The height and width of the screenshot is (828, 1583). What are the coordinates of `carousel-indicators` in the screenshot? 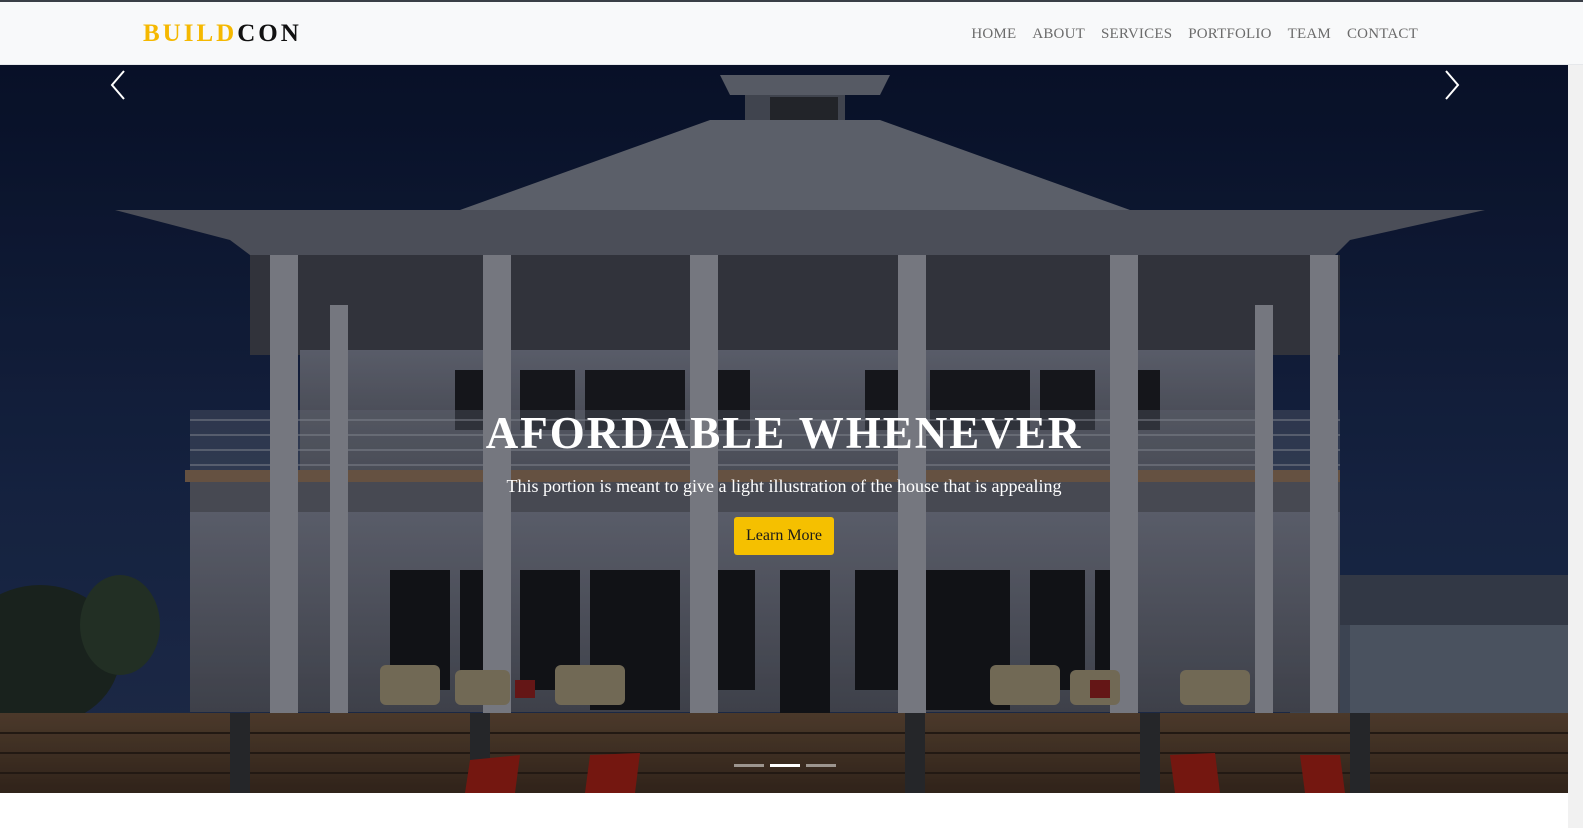 It's located at (785, 765).